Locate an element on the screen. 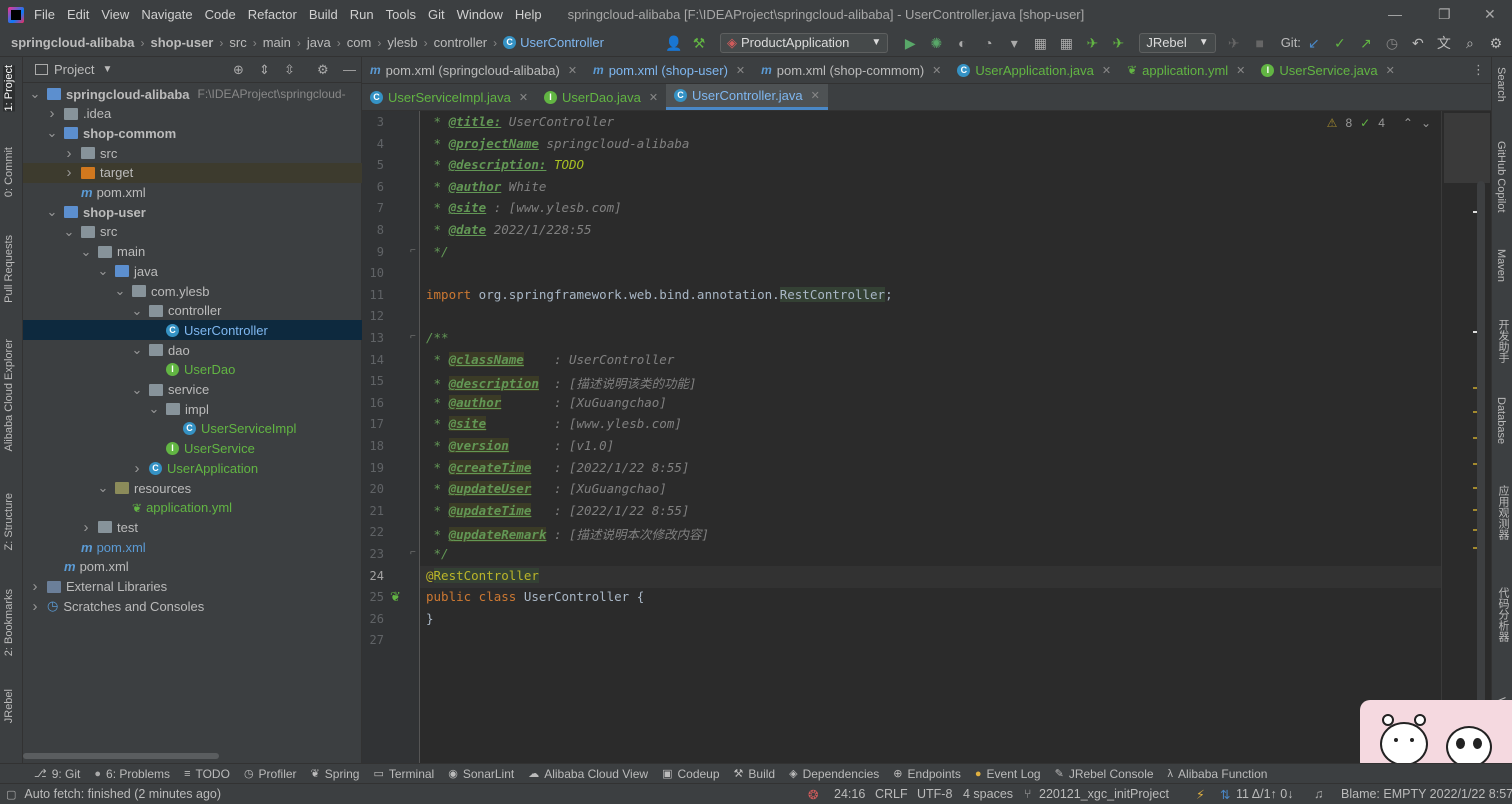 The width and height of the screenshot is (1512, 804). tree-item: ⌄ controller is located at coordinates (192, 311).